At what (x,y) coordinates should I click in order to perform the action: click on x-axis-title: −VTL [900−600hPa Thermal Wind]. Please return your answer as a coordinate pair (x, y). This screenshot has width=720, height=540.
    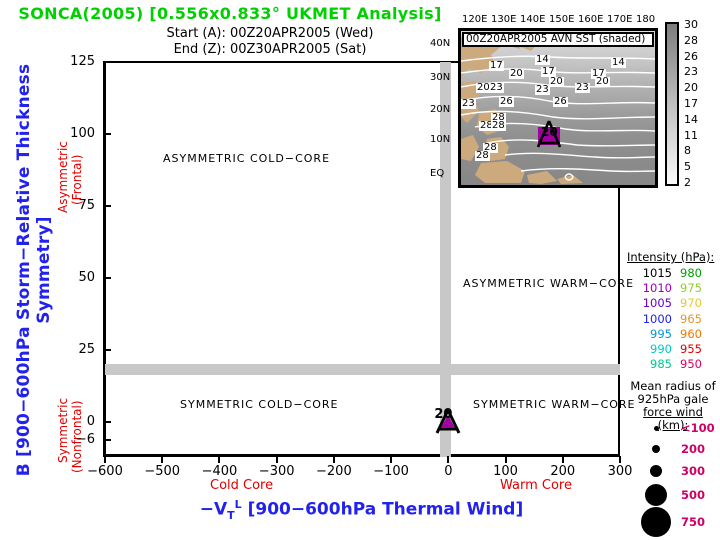
    Looking at the image, I should click on (361, 510).